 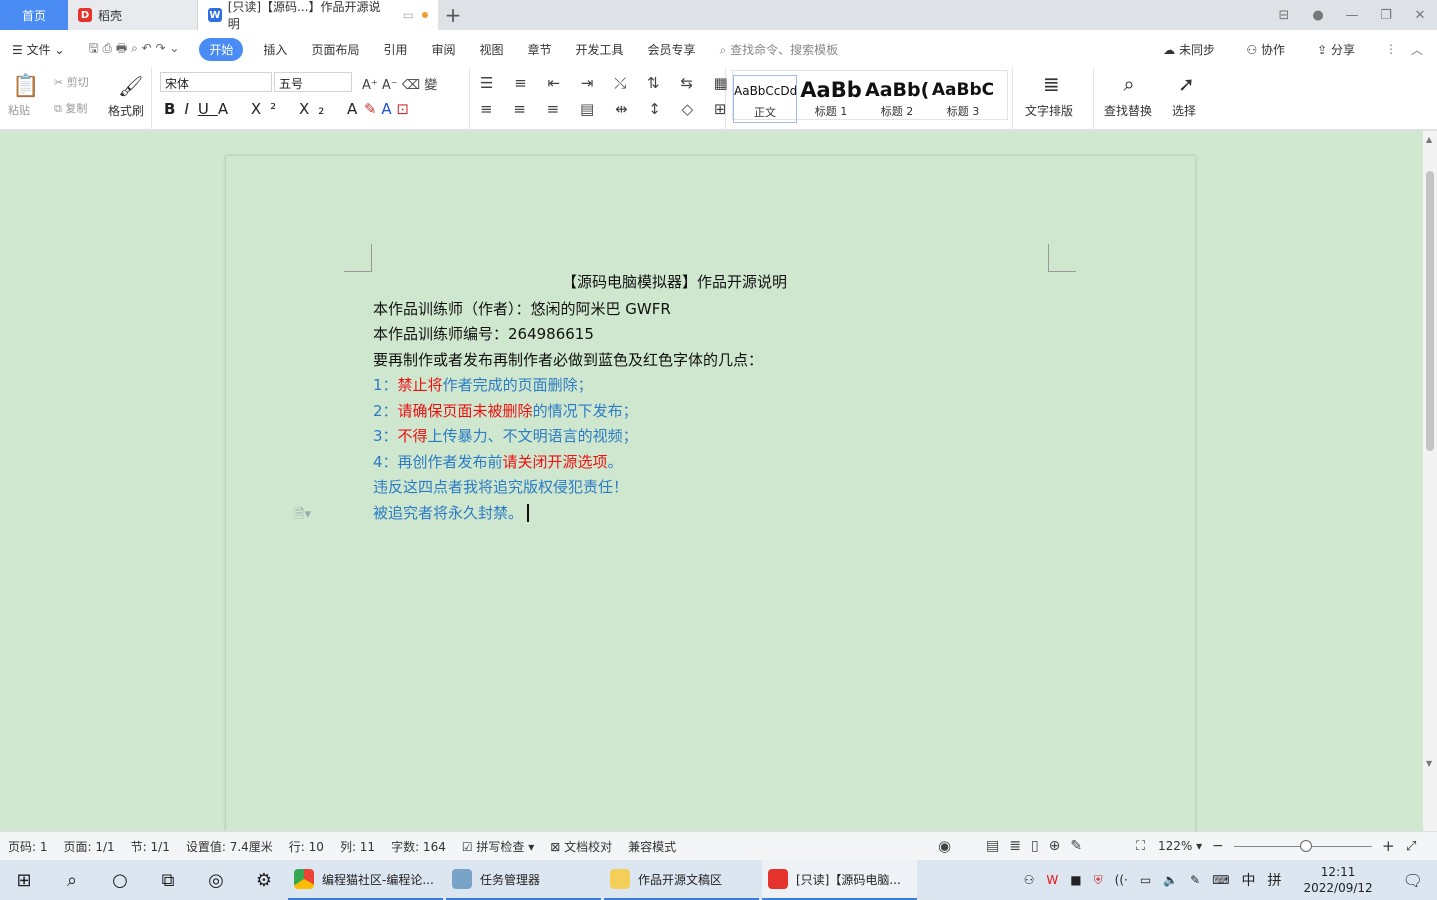 I want to click on tab-daoke: D 稻壳, so click(x=133, y=15).